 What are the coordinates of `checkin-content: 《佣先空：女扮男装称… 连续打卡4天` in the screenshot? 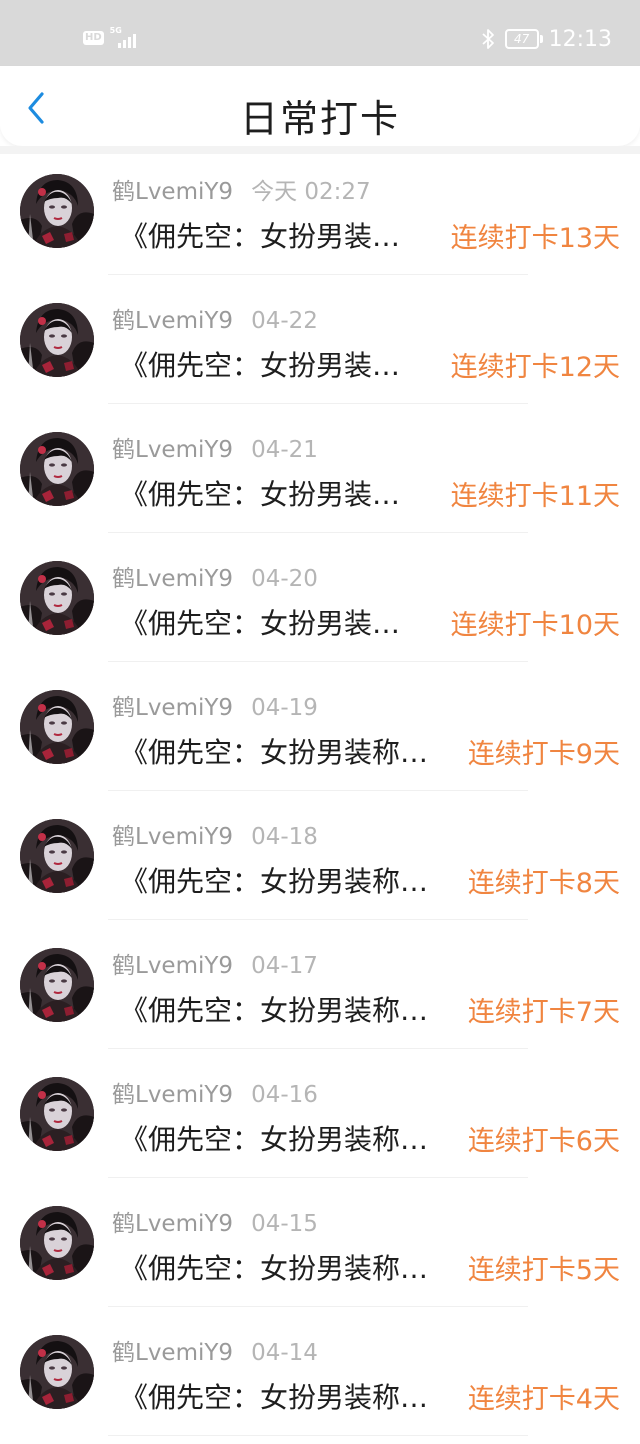 It's located at (370, 1396).